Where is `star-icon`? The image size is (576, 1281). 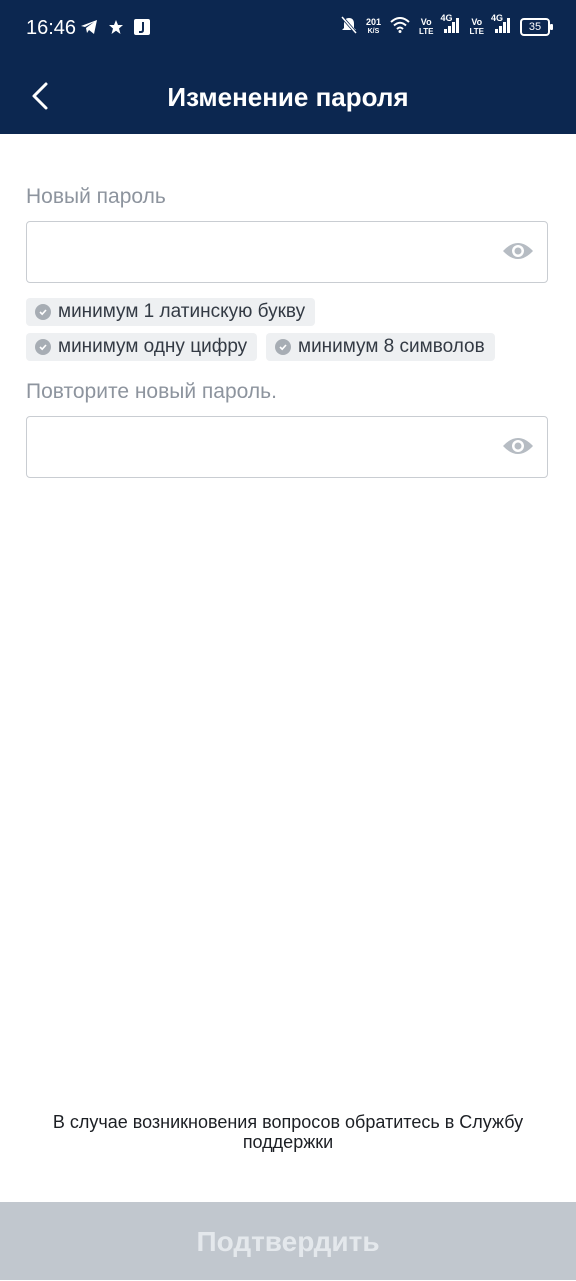
star-icon is located at coordinates (116, 29).